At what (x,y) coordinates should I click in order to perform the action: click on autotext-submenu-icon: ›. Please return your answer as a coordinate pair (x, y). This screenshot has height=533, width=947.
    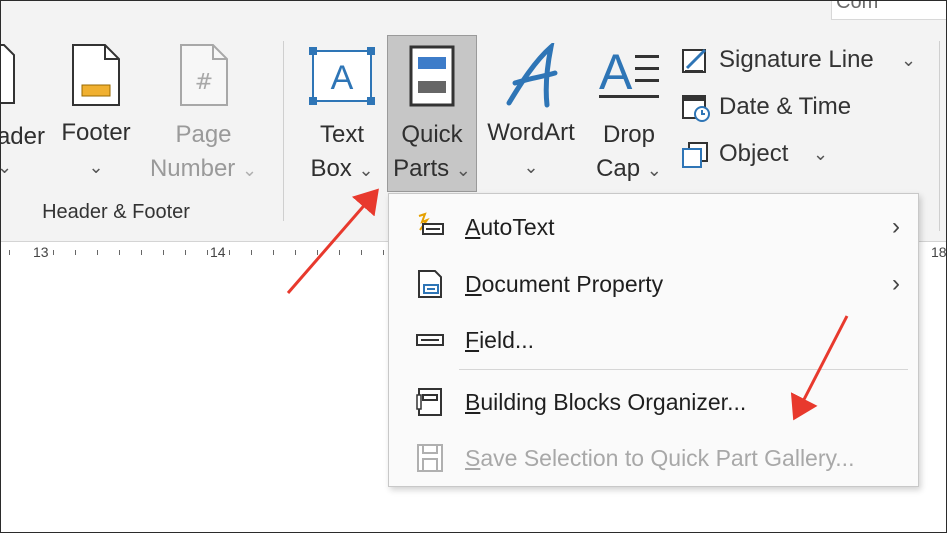
    Looking at the image, I should click on (896, 226).